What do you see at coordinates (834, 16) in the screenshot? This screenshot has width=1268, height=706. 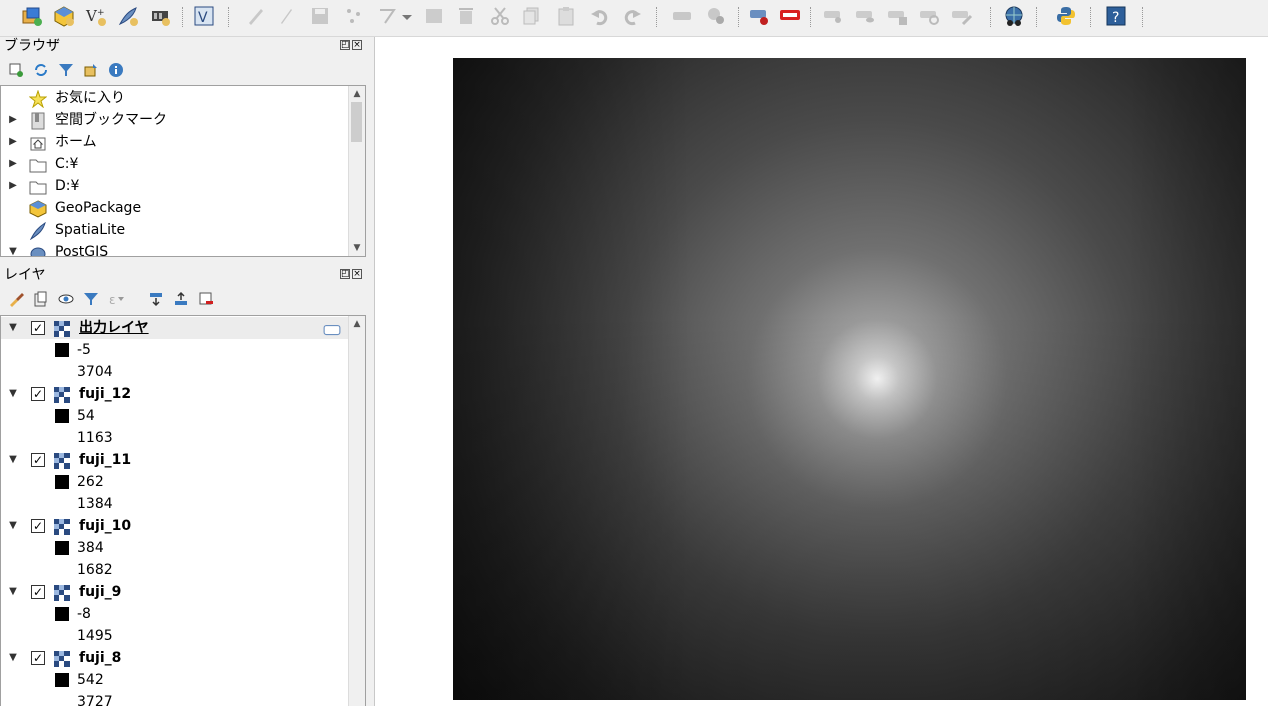 I see `pin-label-icon` at bounding box center [834, 16].